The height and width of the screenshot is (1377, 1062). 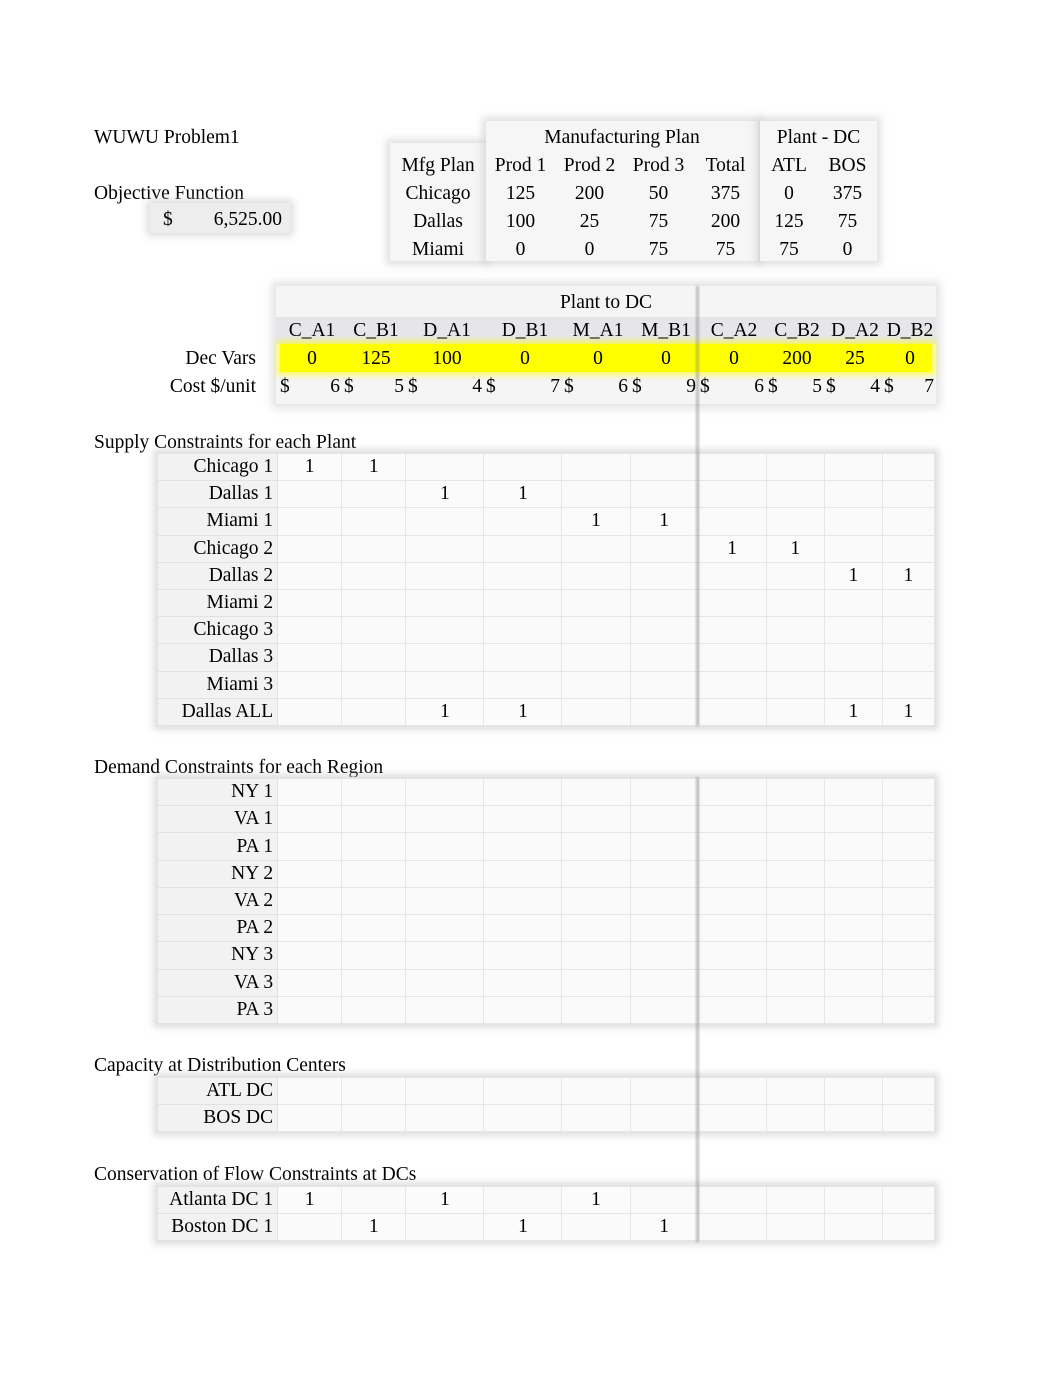 What do you see at coordinates (520, 222) in the screenshot?
I see `mfg-cell-prod1: 100` at bounding box center [520, 222].